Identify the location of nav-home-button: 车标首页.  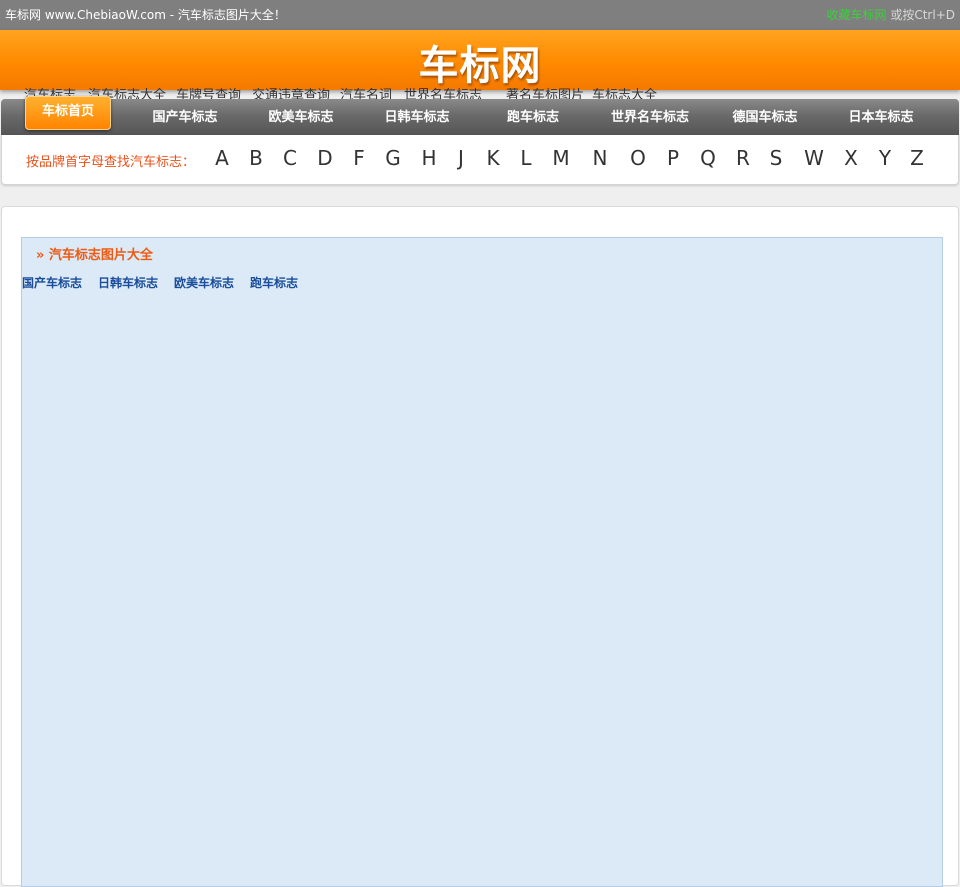
(68, 113).